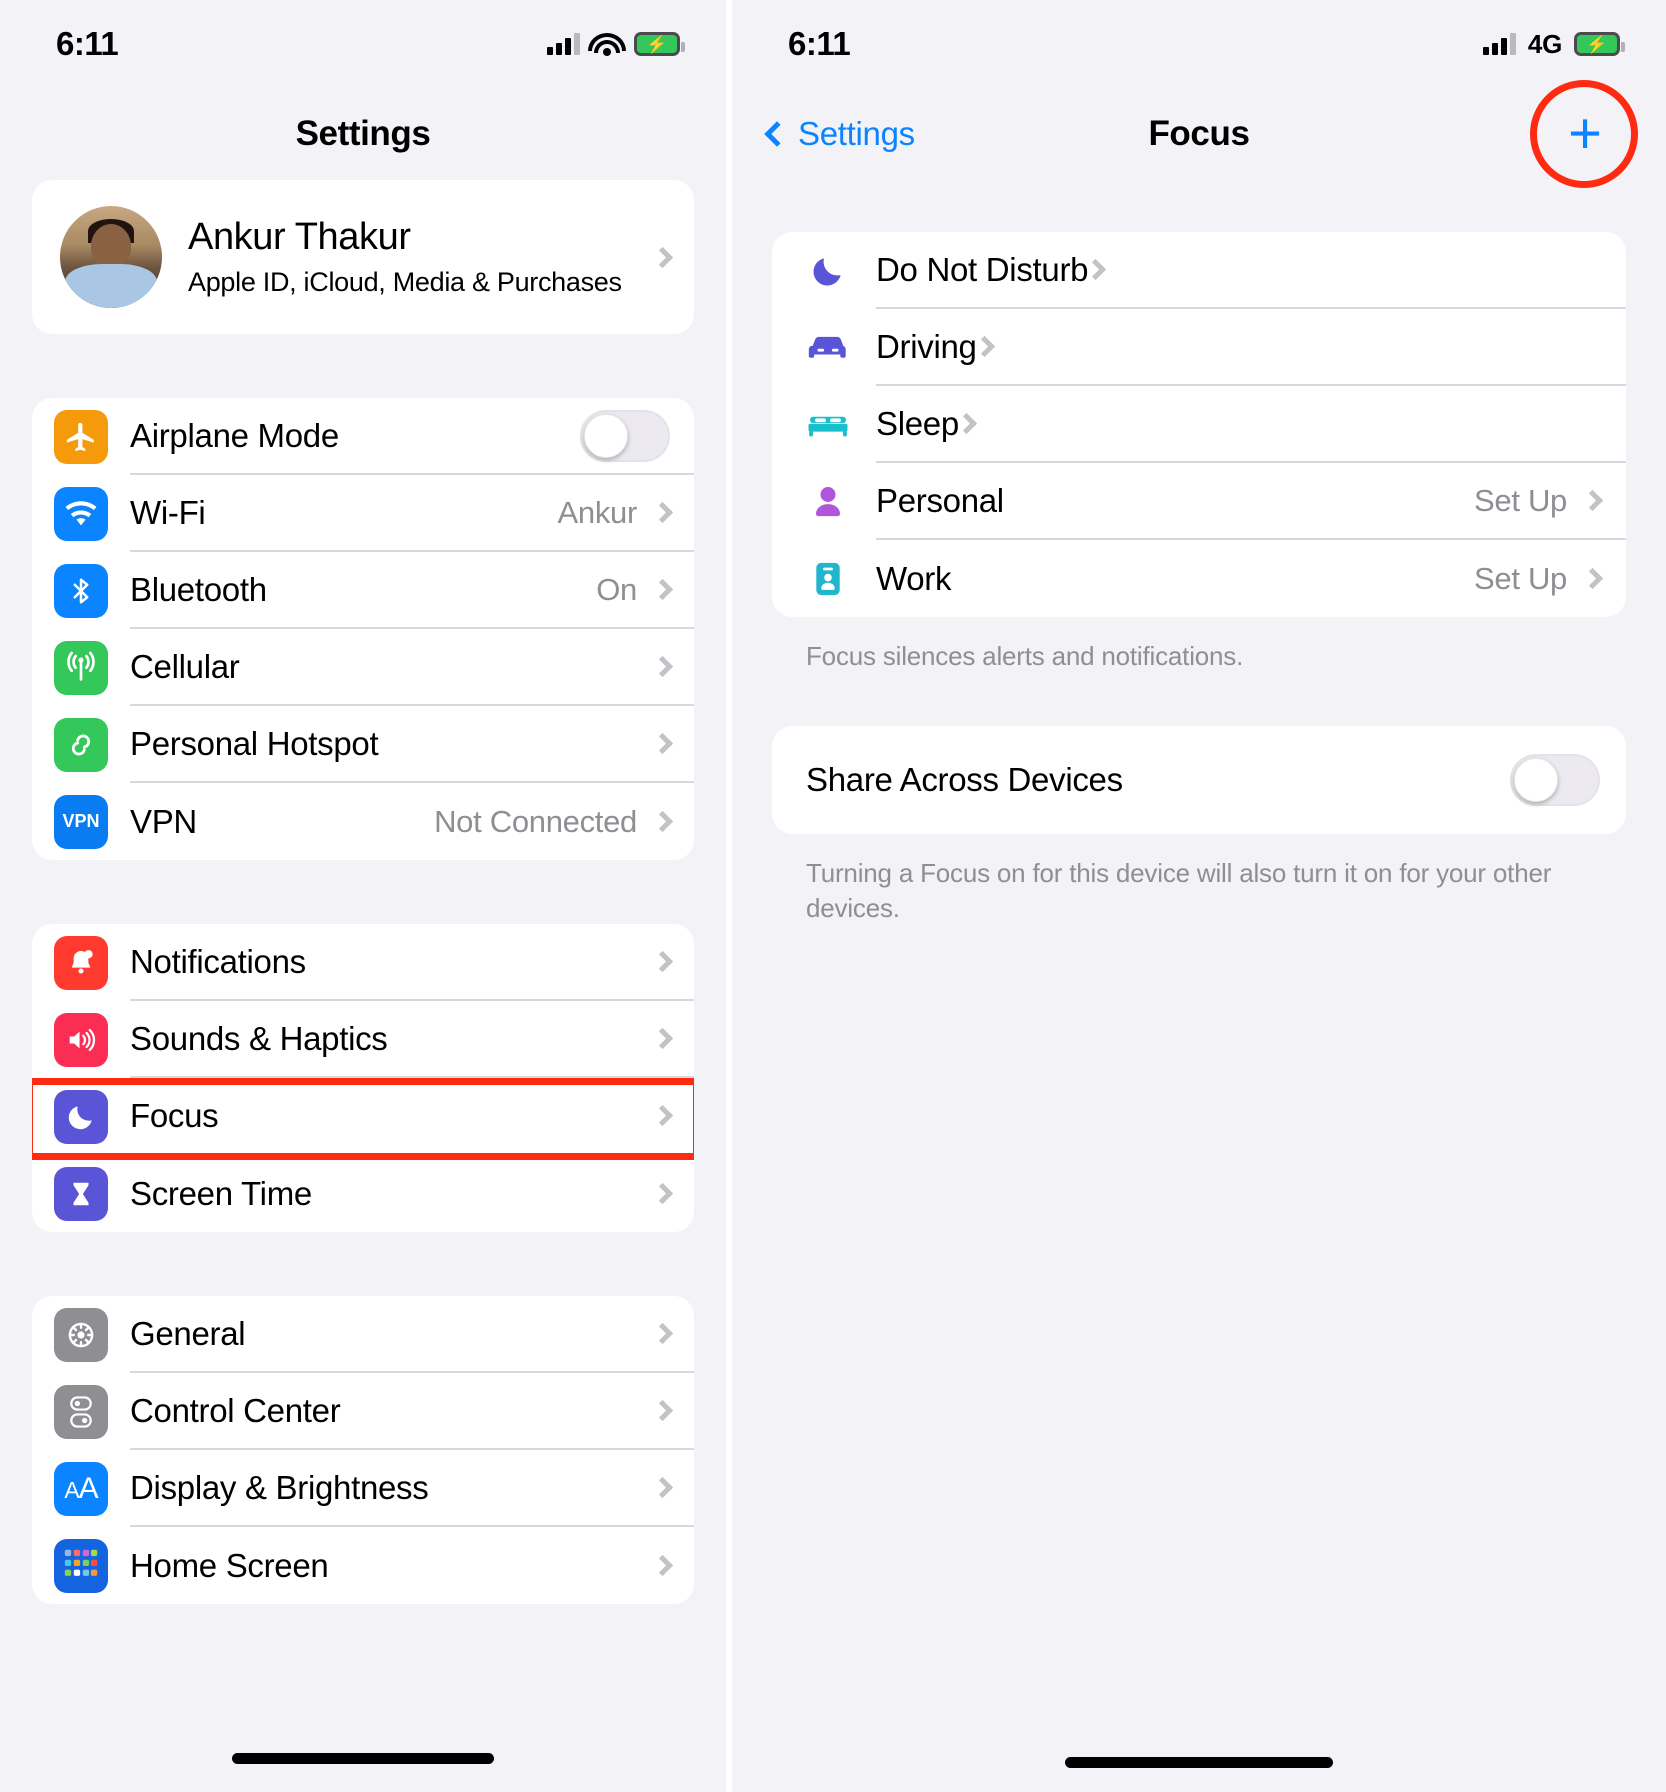 This screenshot has width=1666, height=1792. Describe the element at coordinates (982, 269) in the screenshot. I see `focus-row-label: Do Not Disturb` at that location.